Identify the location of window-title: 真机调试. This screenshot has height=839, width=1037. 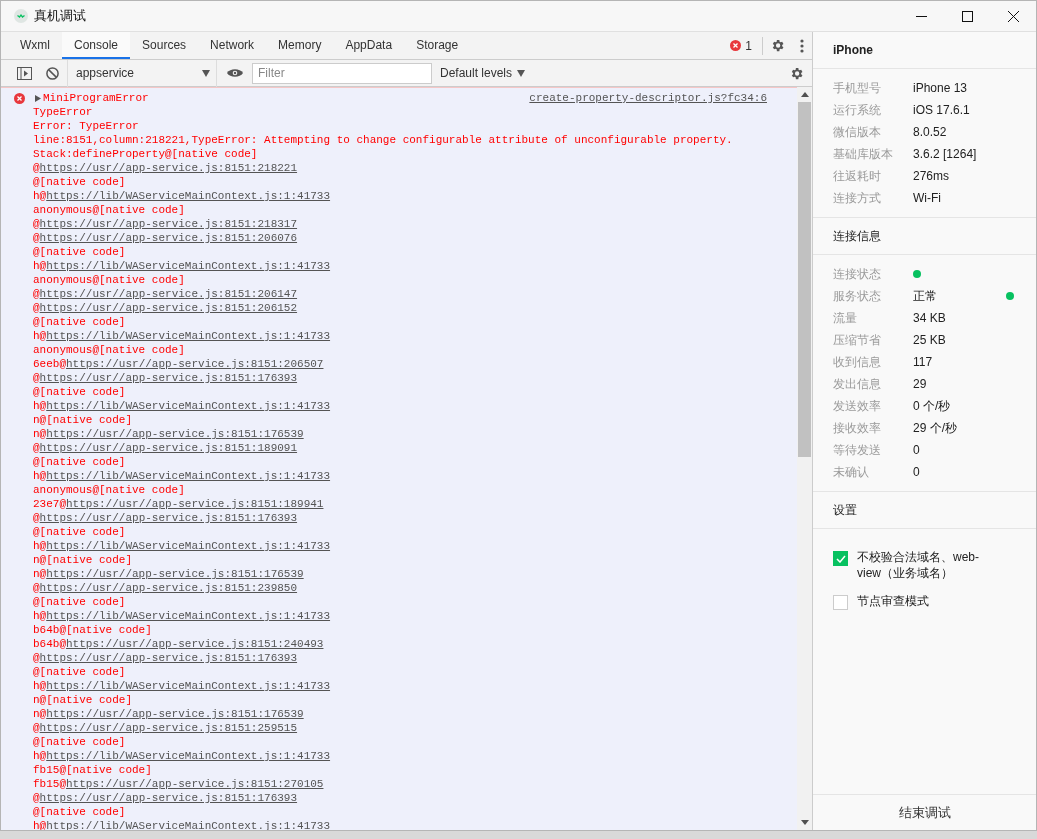
(60, 16).